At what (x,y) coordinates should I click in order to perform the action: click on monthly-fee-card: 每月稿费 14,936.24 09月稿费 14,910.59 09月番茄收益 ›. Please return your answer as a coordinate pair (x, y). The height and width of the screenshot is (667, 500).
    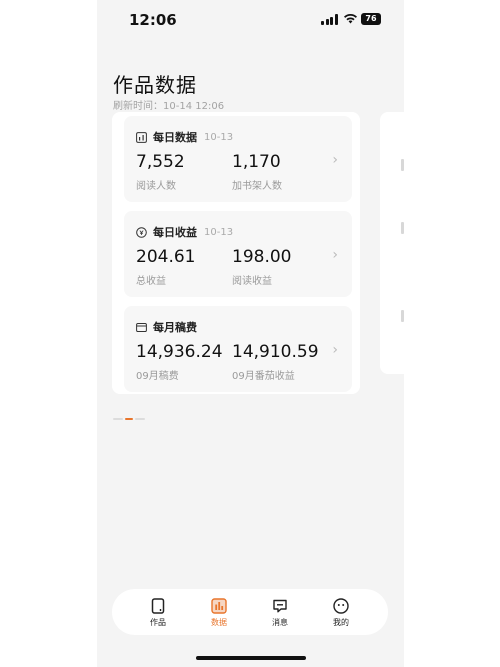
    Looking at the image, I should click on (238, 349).